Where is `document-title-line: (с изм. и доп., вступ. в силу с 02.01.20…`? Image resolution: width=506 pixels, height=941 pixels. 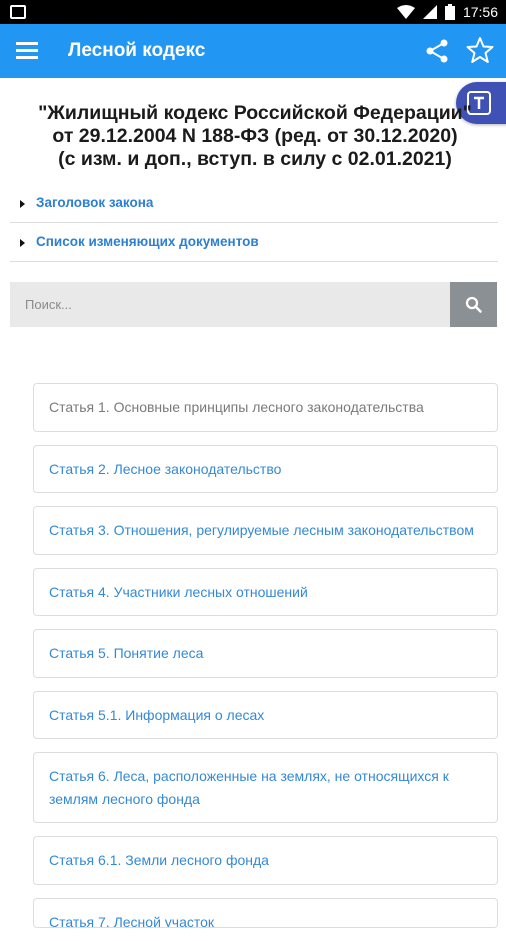
document-title-line: (с изм. и доп., вступ. в силу с 02.01.20… is located at coordinates (255, 159).